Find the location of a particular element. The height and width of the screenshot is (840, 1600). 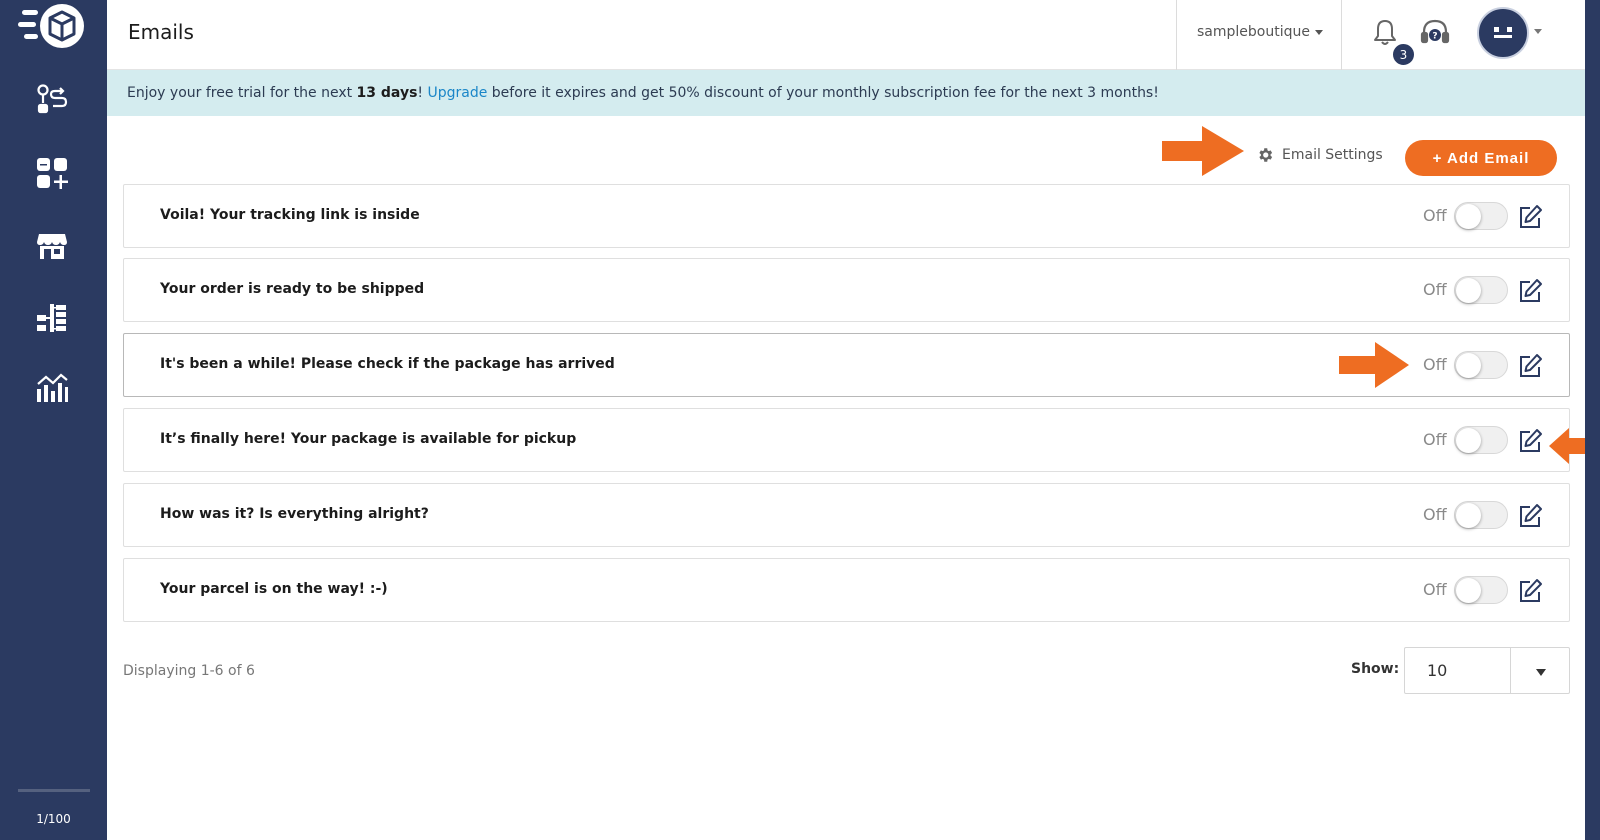

dropdown-arrow-icon is located at coordinates (1541, 672).